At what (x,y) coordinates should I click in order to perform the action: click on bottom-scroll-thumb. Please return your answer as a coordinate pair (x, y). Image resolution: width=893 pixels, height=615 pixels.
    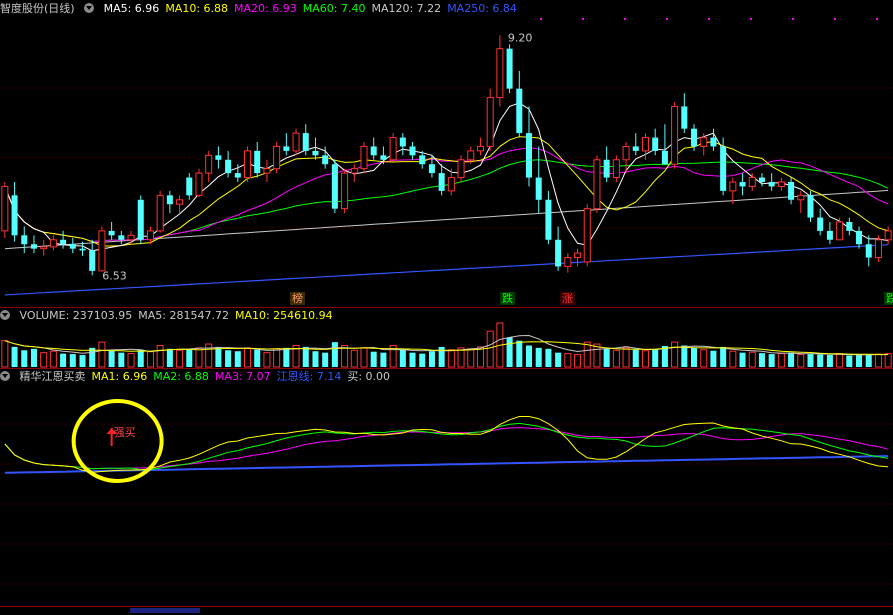
    Looking at the image, I should click on (165, 610).